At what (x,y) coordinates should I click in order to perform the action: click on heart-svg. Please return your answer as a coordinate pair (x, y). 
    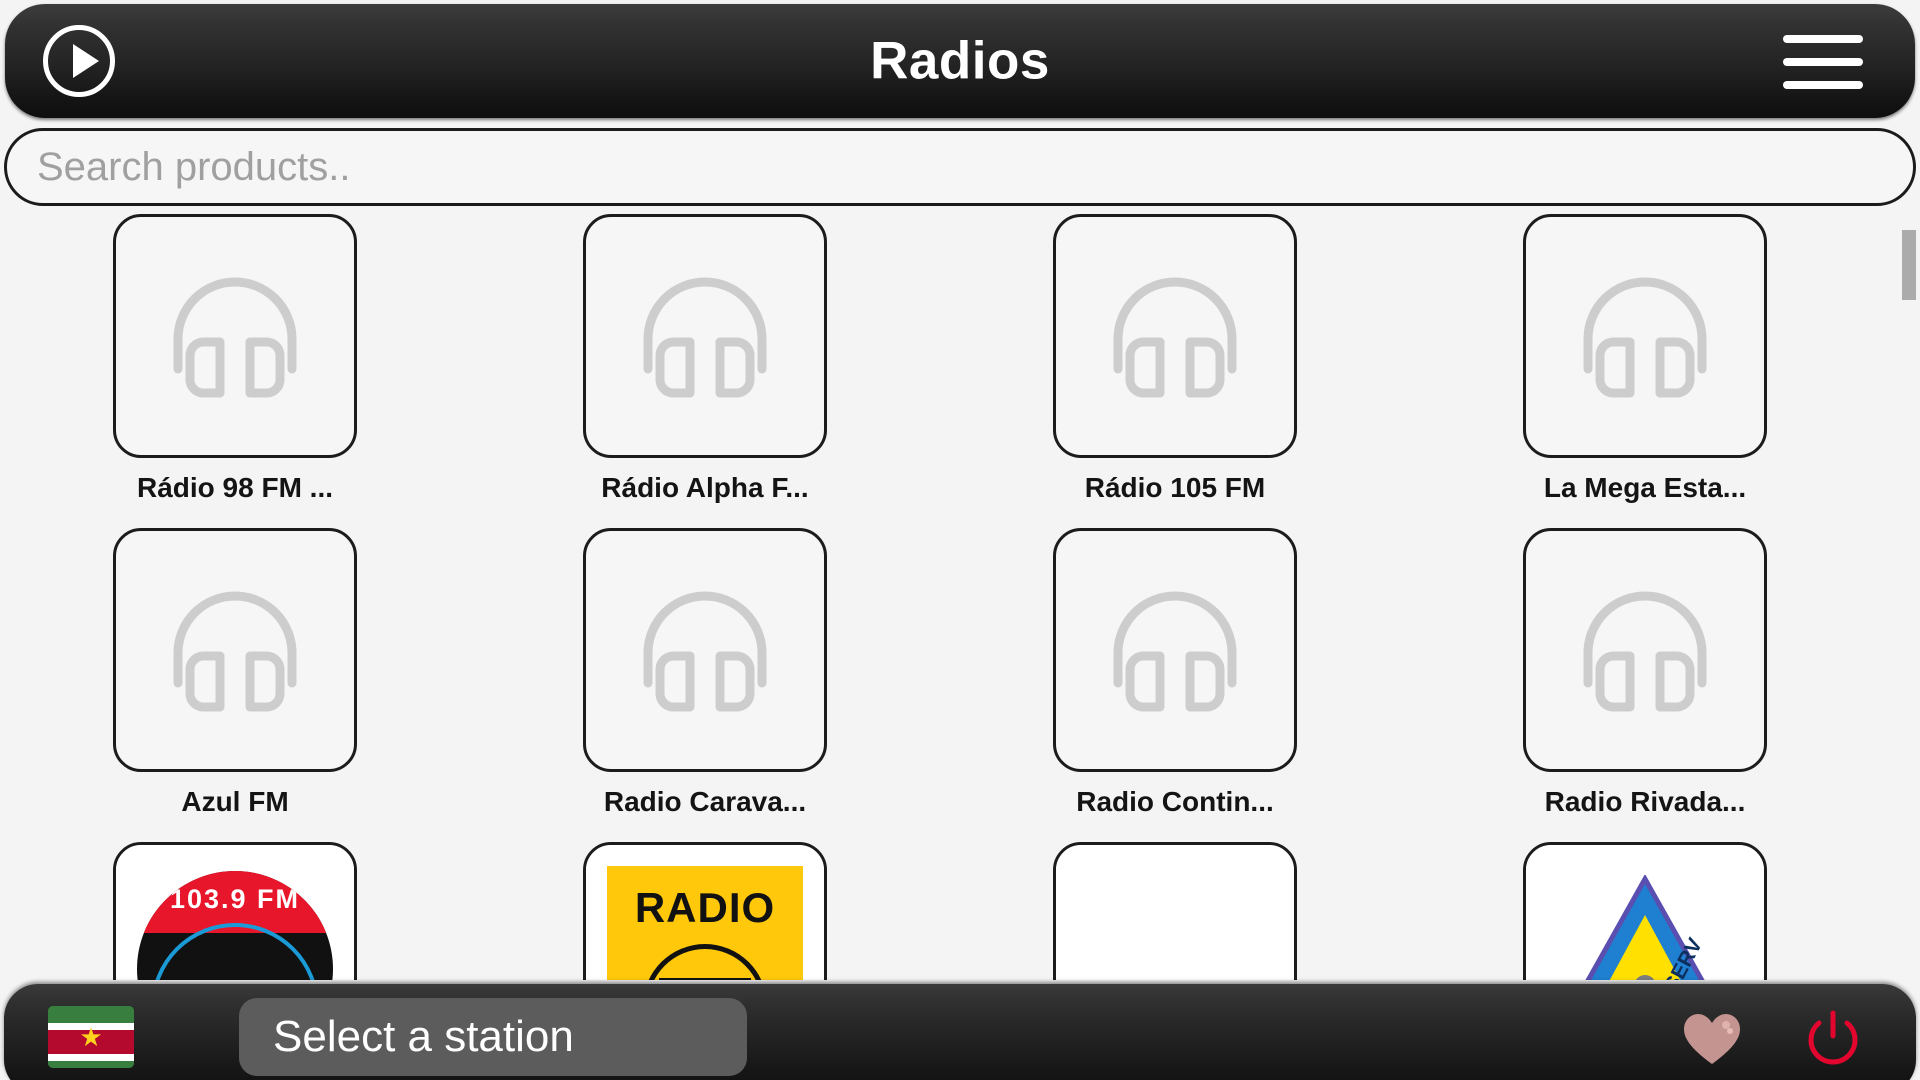
    Looking at the image, I should click on (1712, 1039).